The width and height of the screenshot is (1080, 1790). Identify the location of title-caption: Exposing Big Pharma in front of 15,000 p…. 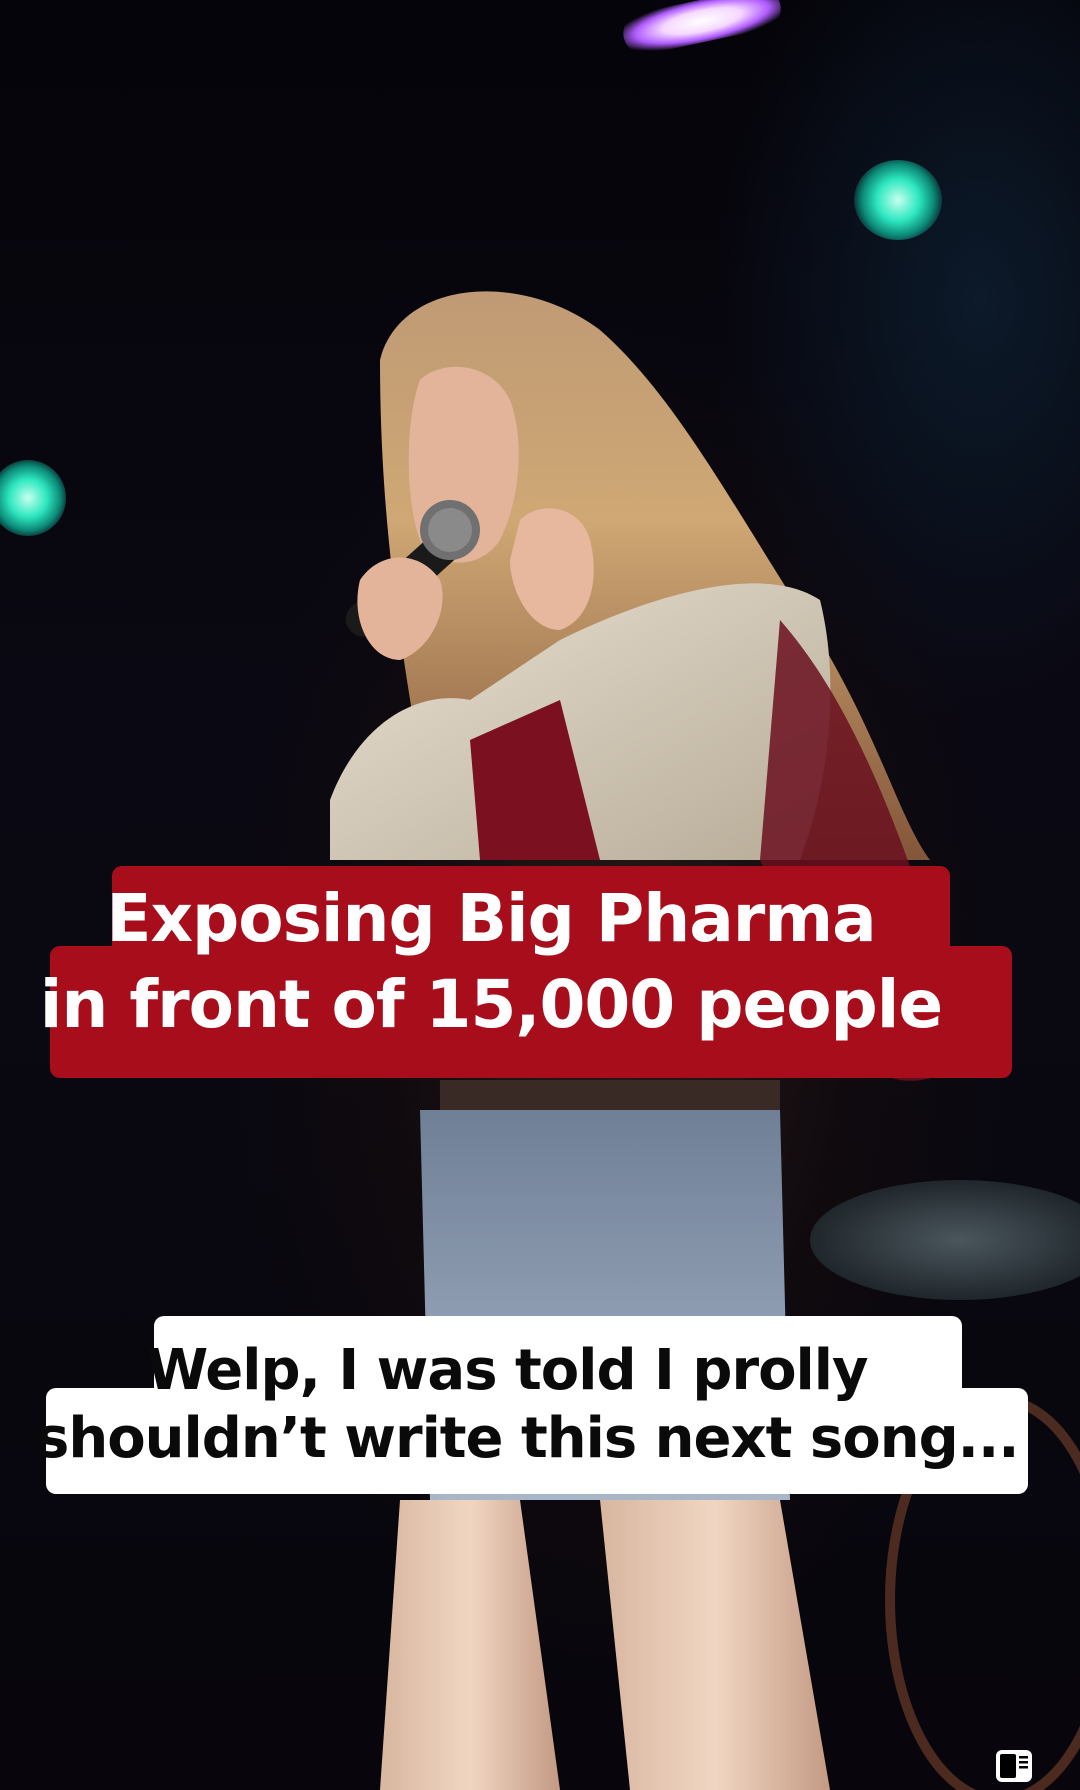
(526, 972).